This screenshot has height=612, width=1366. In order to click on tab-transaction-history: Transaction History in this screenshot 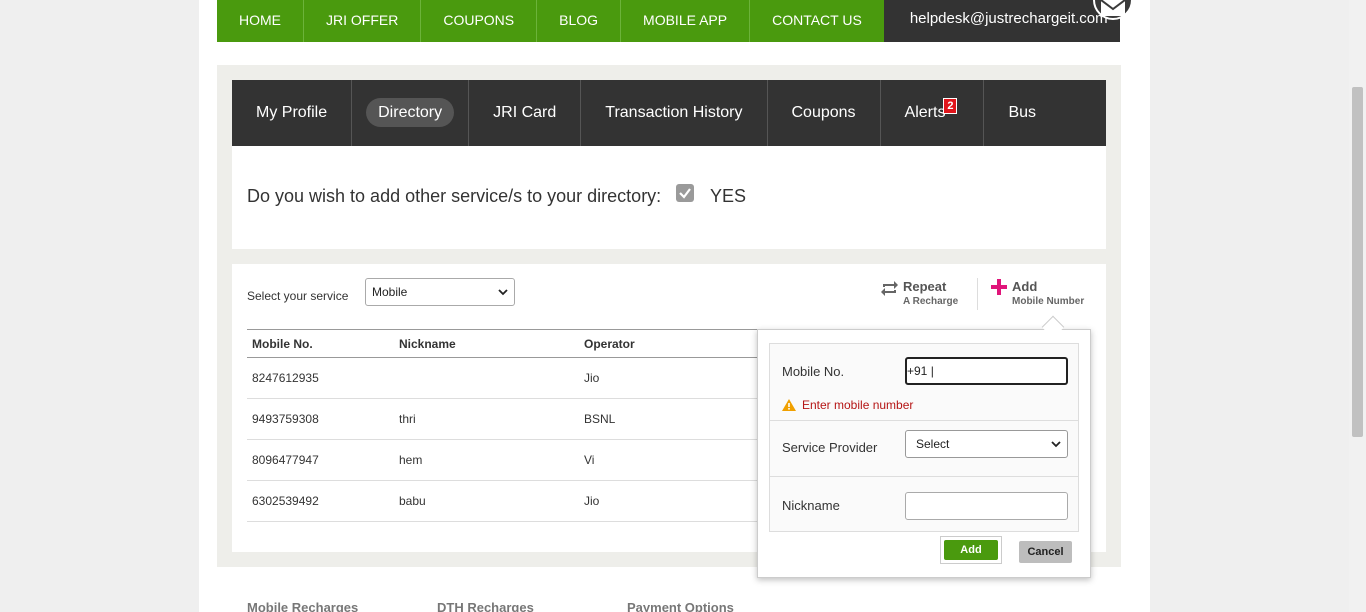, I will do `click(674, 113)`.